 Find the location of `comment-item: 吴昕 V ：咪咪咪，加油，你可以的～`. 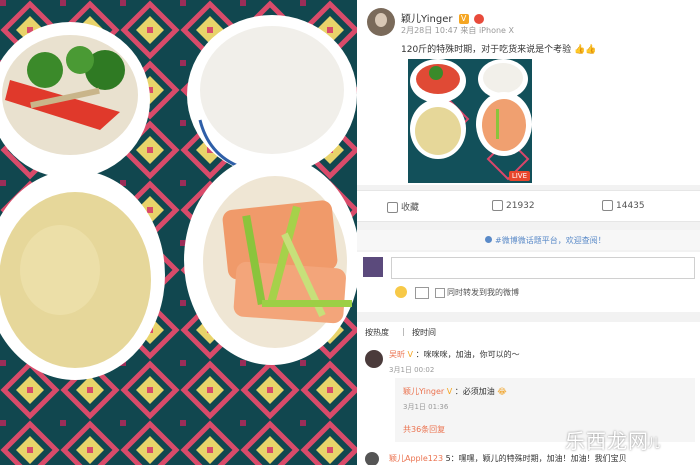

comment-item: 吴昕 V ：咪咪咪，加油，你可以的～ is located at coordinates (454, 354).